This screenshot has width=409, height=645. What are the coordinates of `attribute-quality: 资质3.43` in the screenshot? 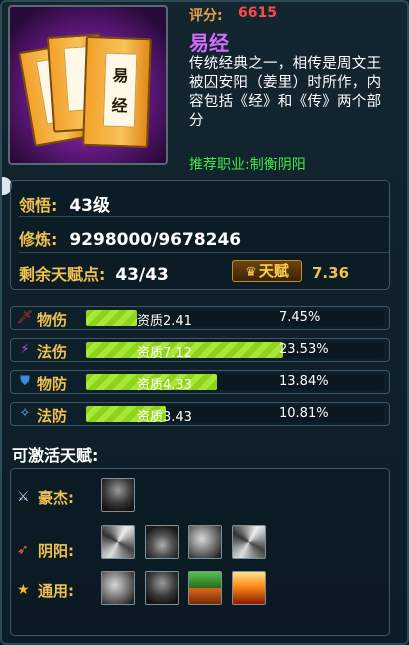 It's located at (164, 417).